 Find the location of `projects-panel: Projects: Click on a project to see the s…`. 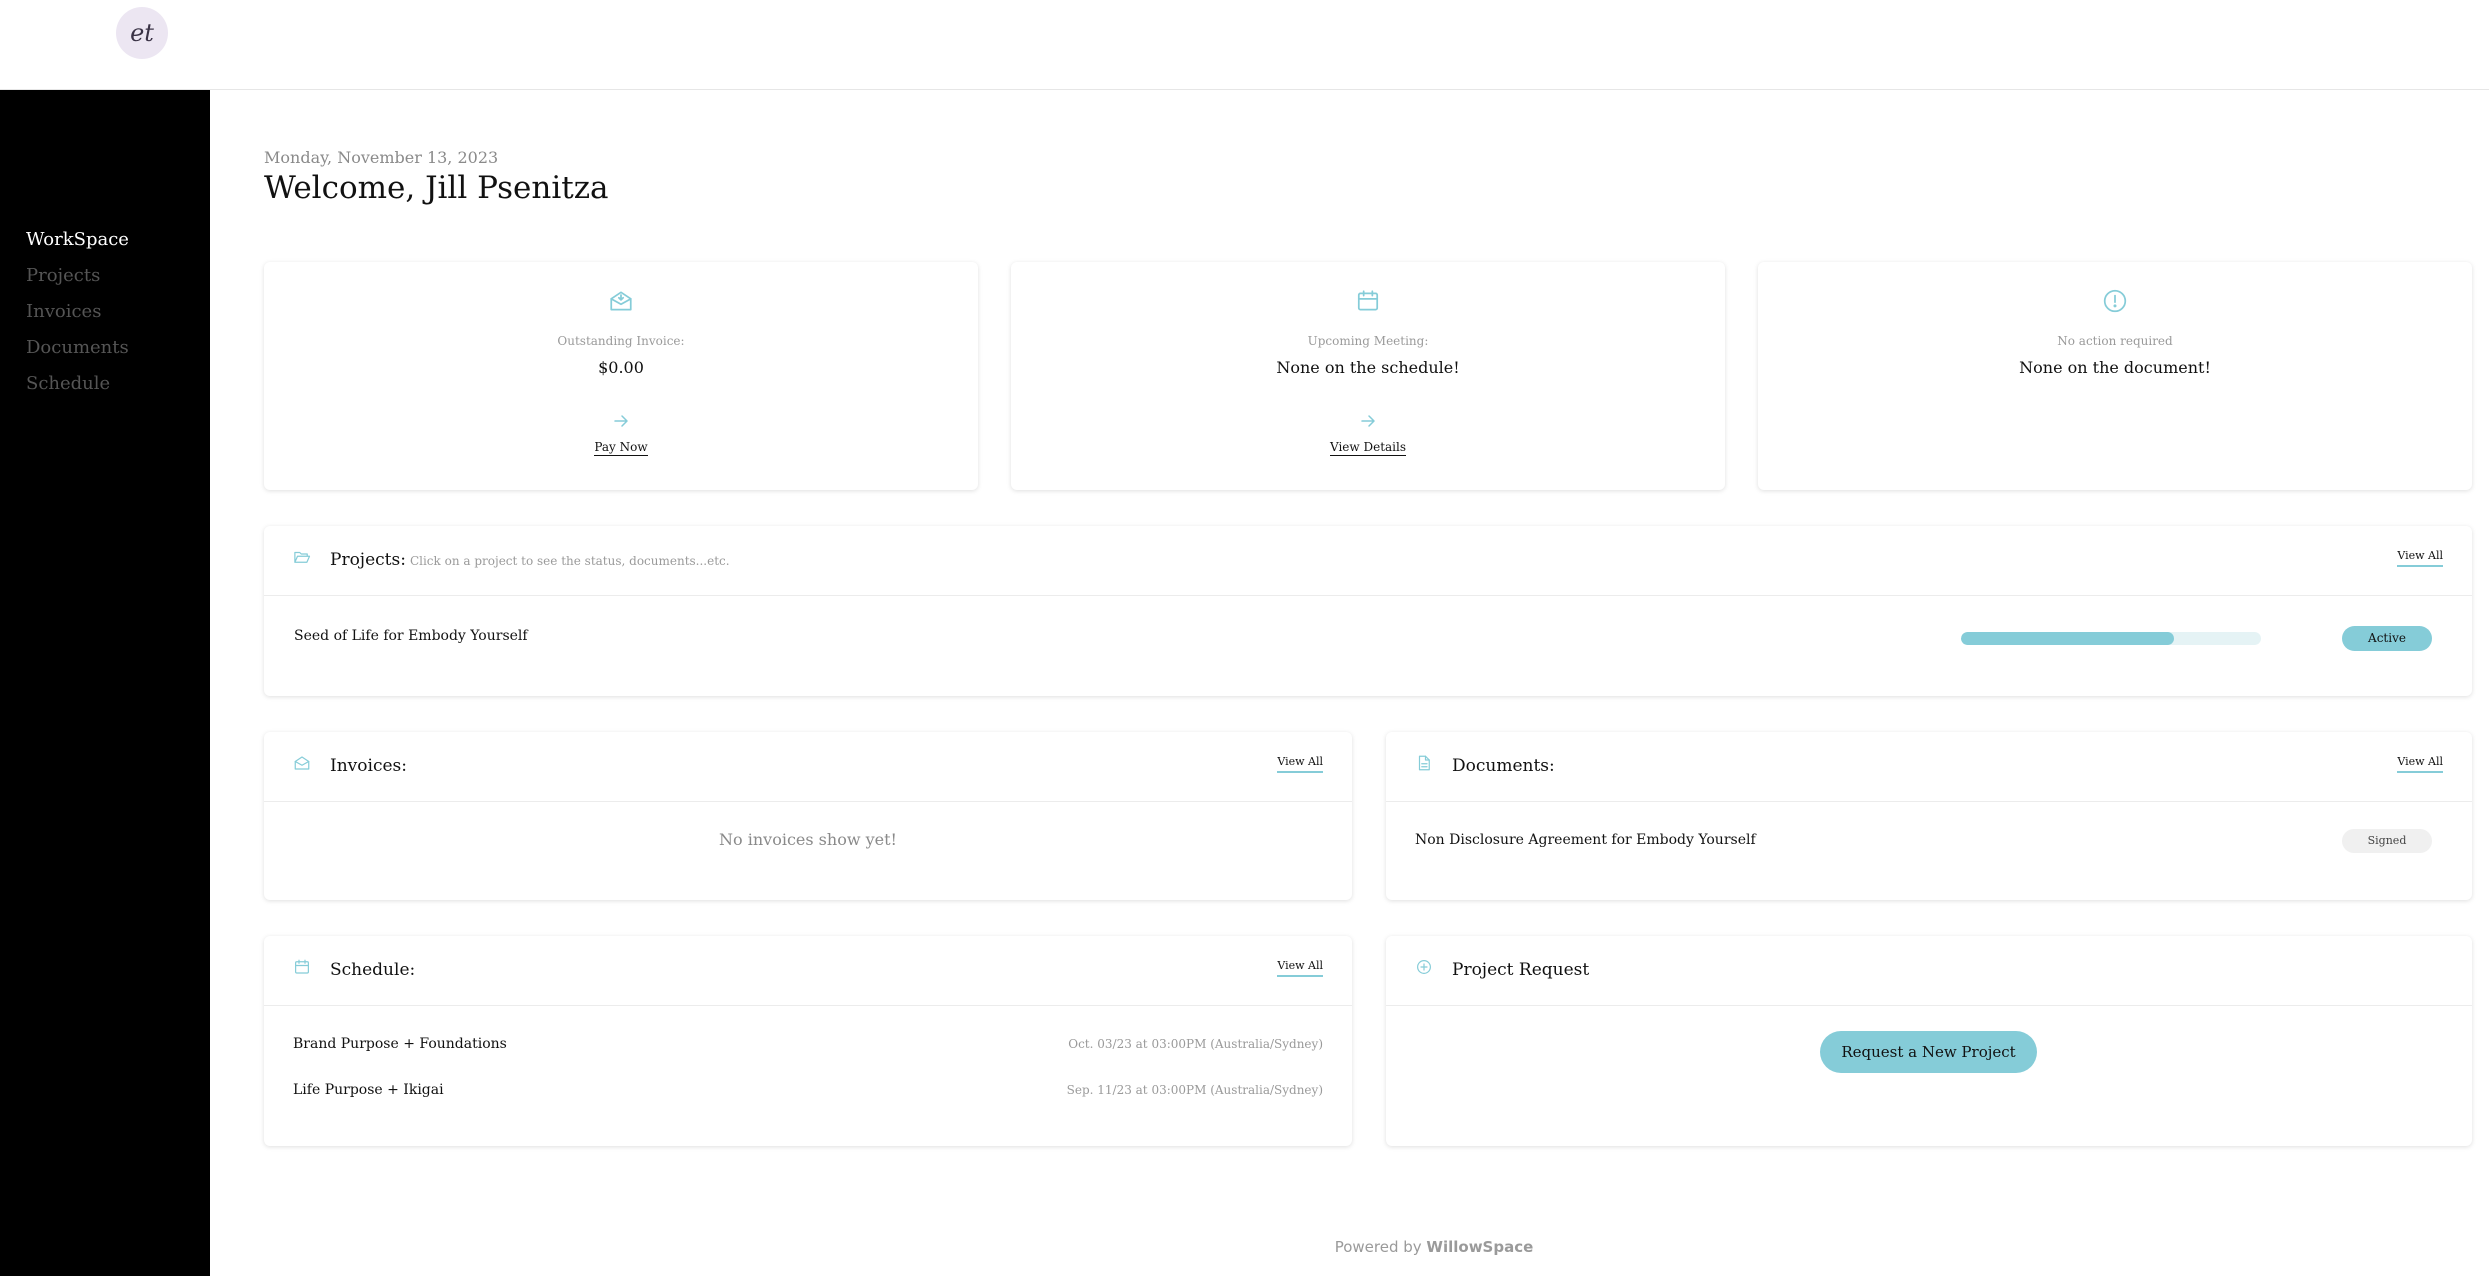

projects-panel: Projects: Click on a project to see the s… is located at coordinates (1368, 611).